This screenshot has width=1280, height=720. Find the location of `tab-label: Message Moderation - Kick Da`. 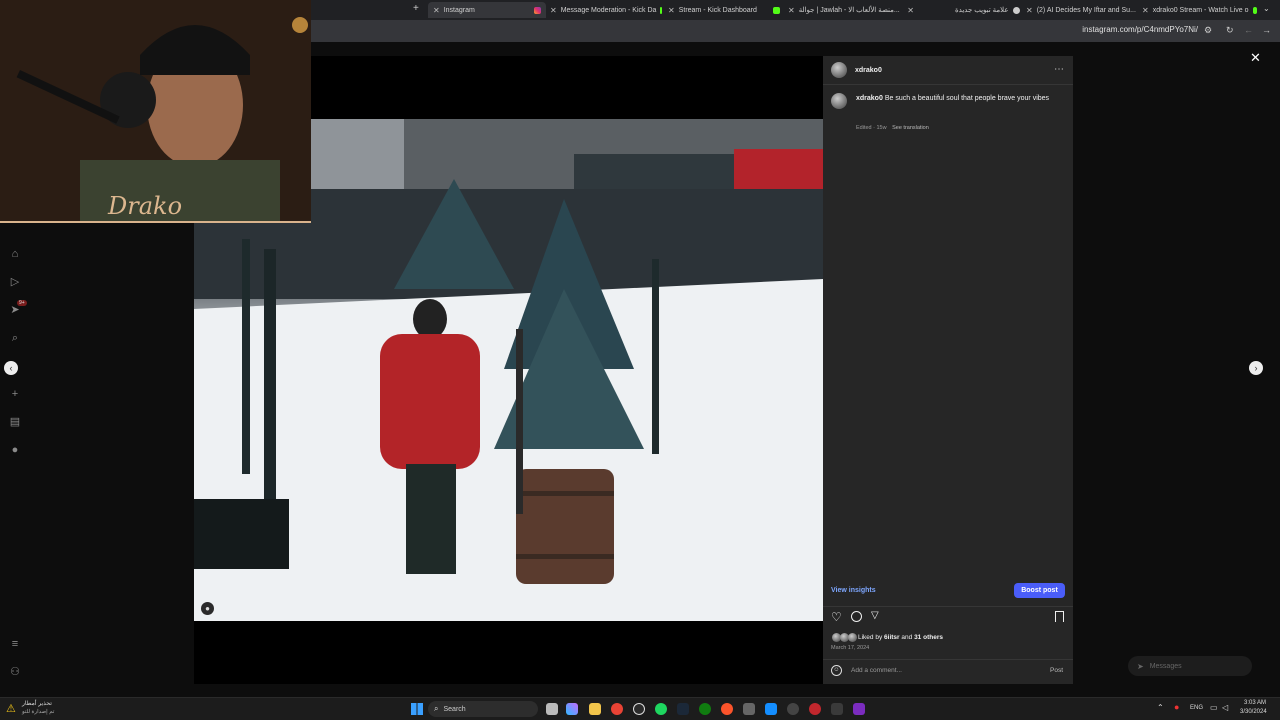

tab-label: Message Moderation - Kick Da is located at coordinates (608, 10).